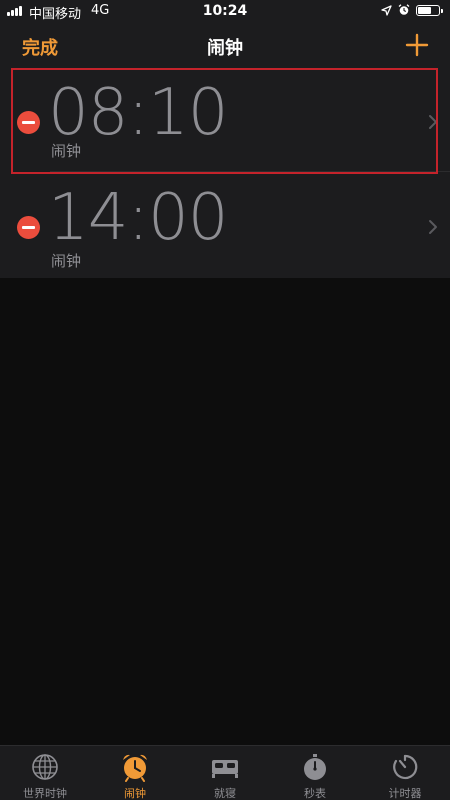  I want to click on alarm-row: 08:10 闹钟, so click(225, 119).